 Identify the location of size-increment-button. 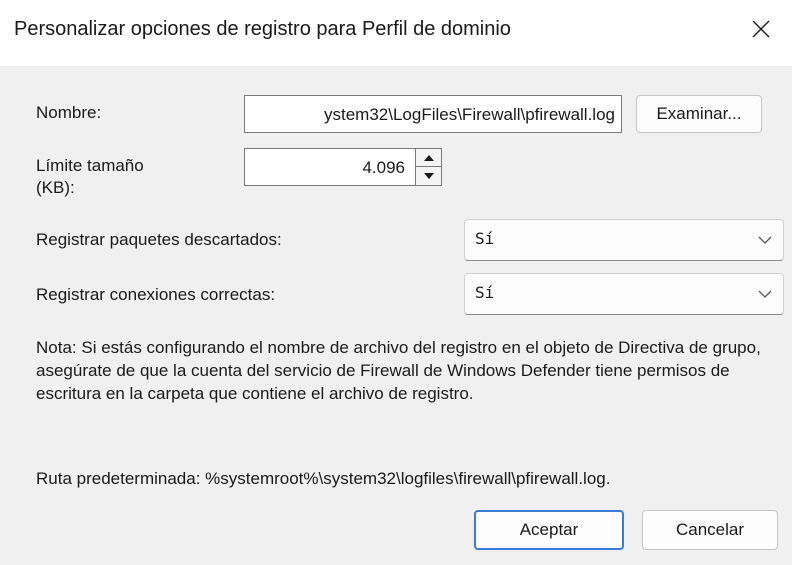
(428, 158).